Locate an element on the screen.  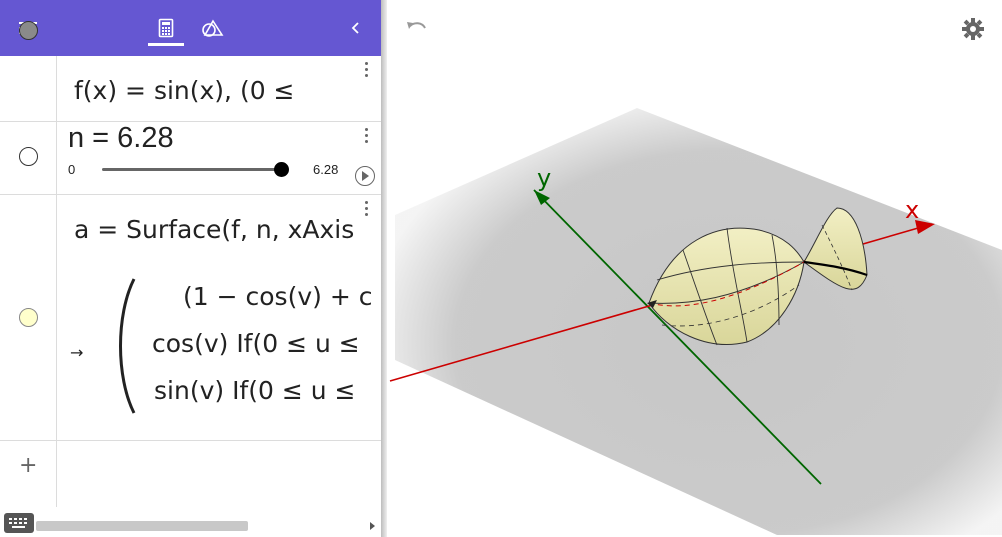
surface-a-definition: a = Surface(f, n, xAxis is located at coordinates (214, 229).